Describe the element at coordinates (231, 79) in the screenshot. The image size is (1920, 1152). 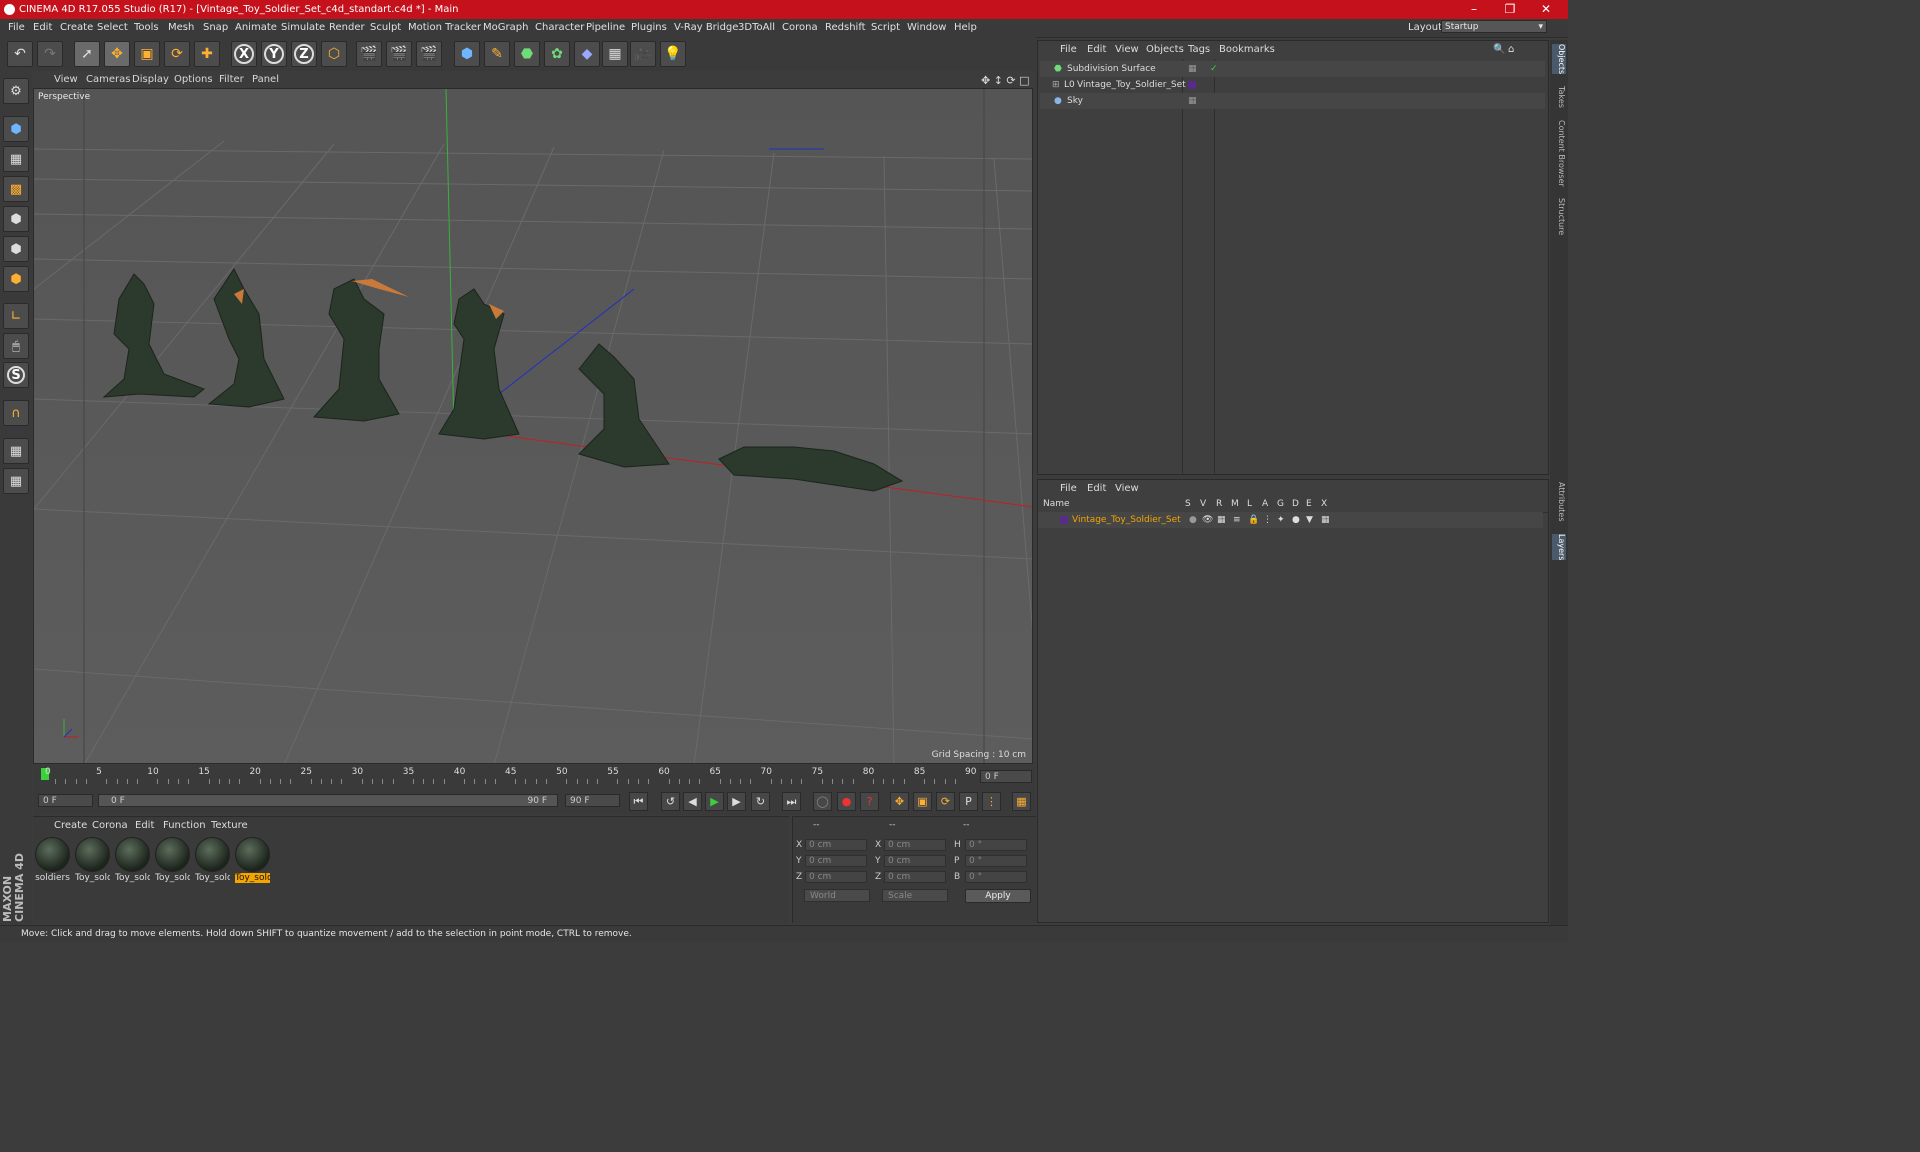
I see `viewport-menu-filter: Filter` at that location.